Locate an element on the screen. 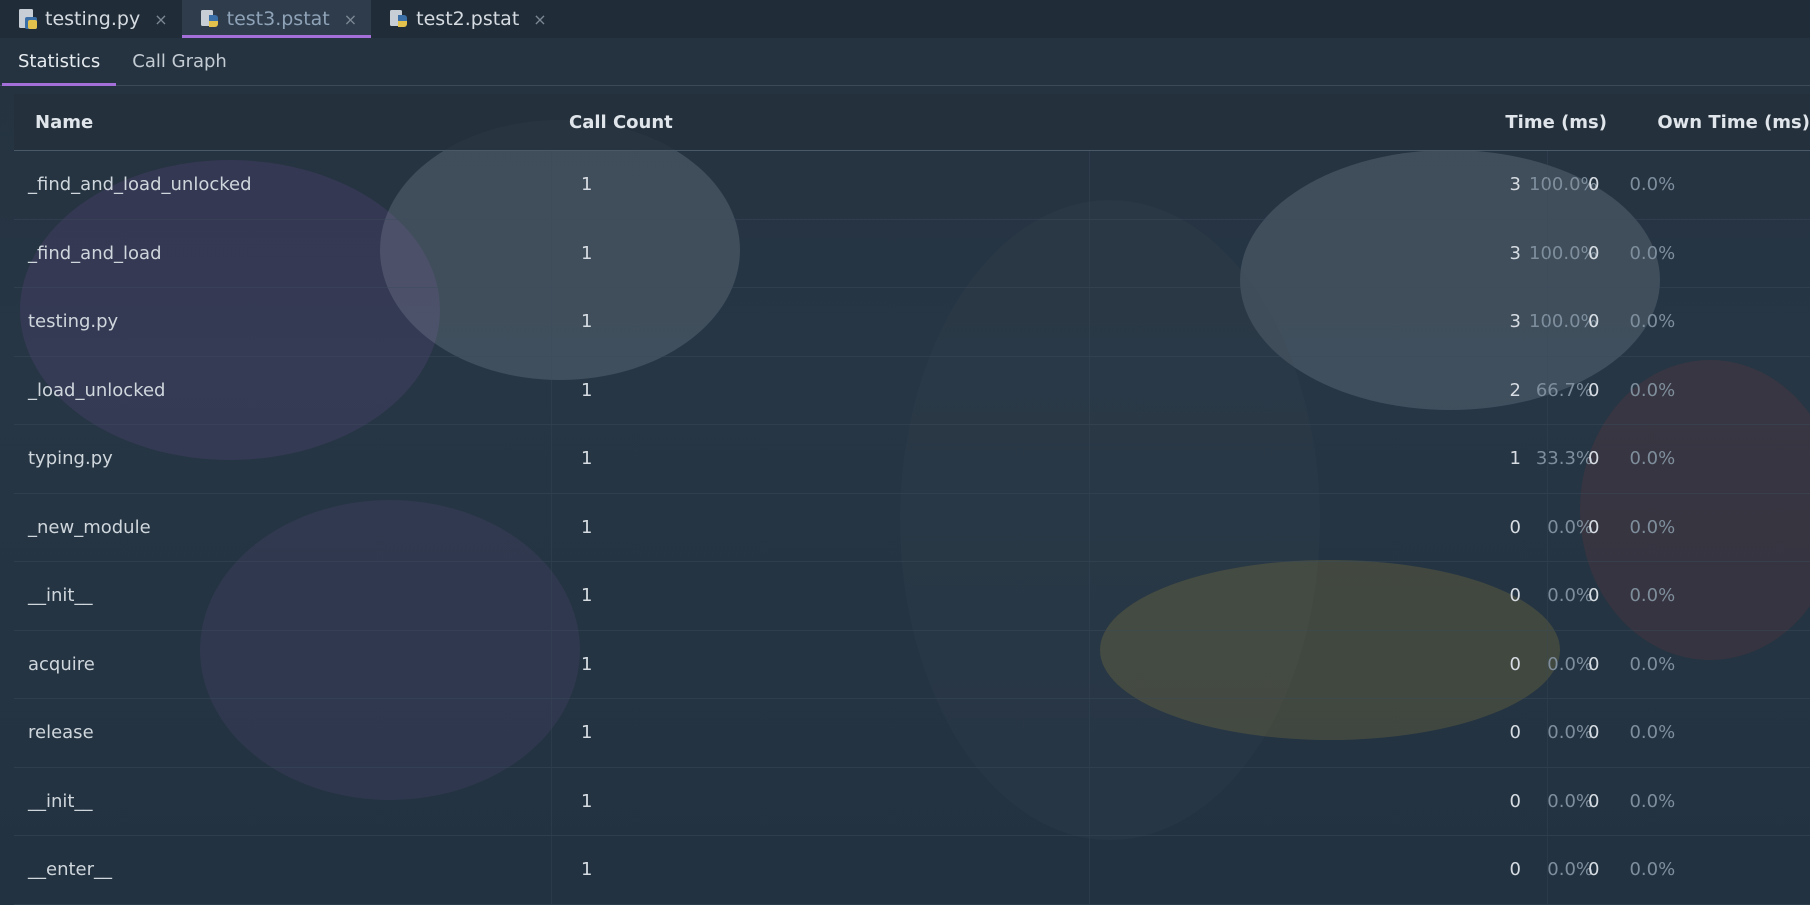  tab-call-graph: Call Graph is located at coordinates (179, 61).